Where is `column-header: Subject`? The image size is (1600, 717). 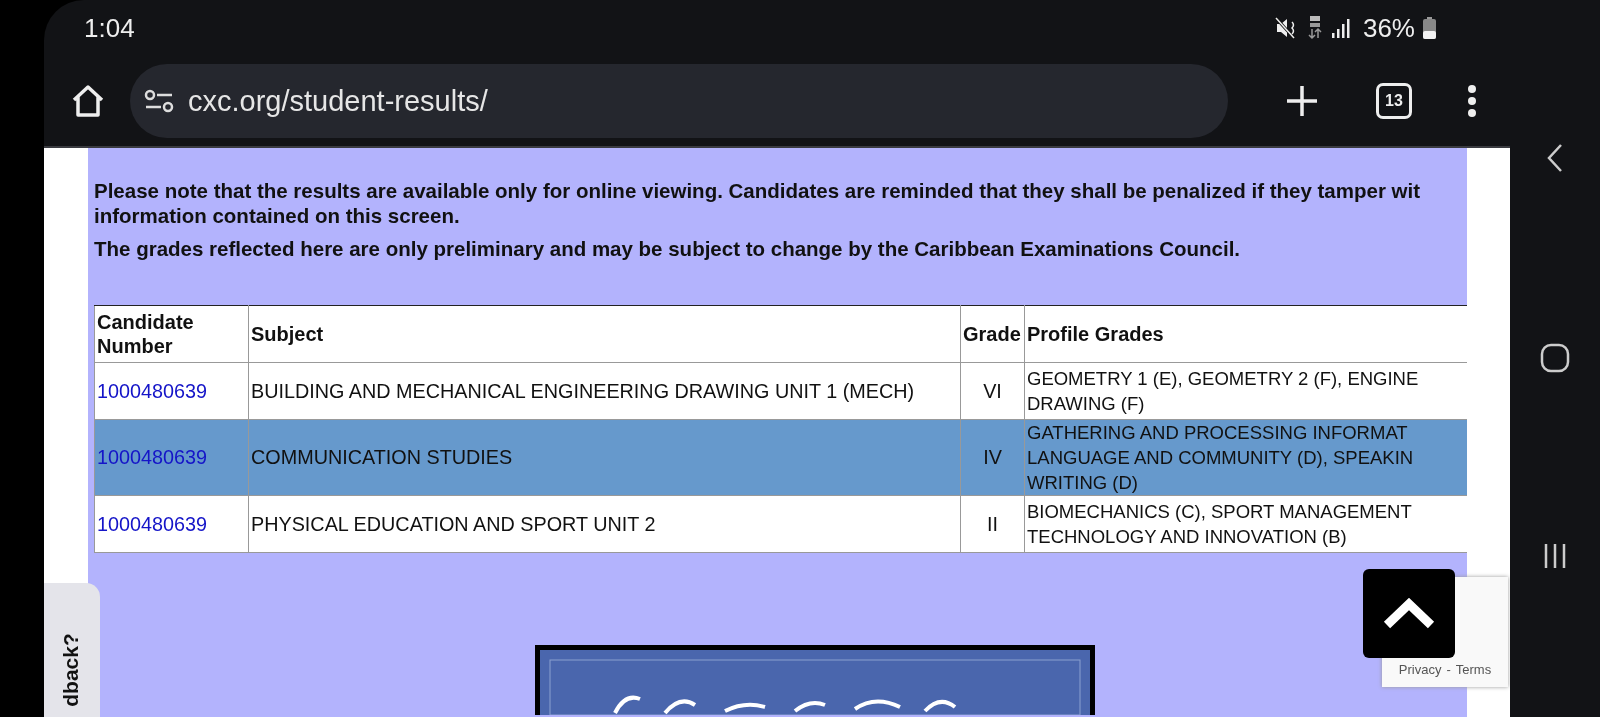
column-header: Subject is located at coordinates (604, 334).